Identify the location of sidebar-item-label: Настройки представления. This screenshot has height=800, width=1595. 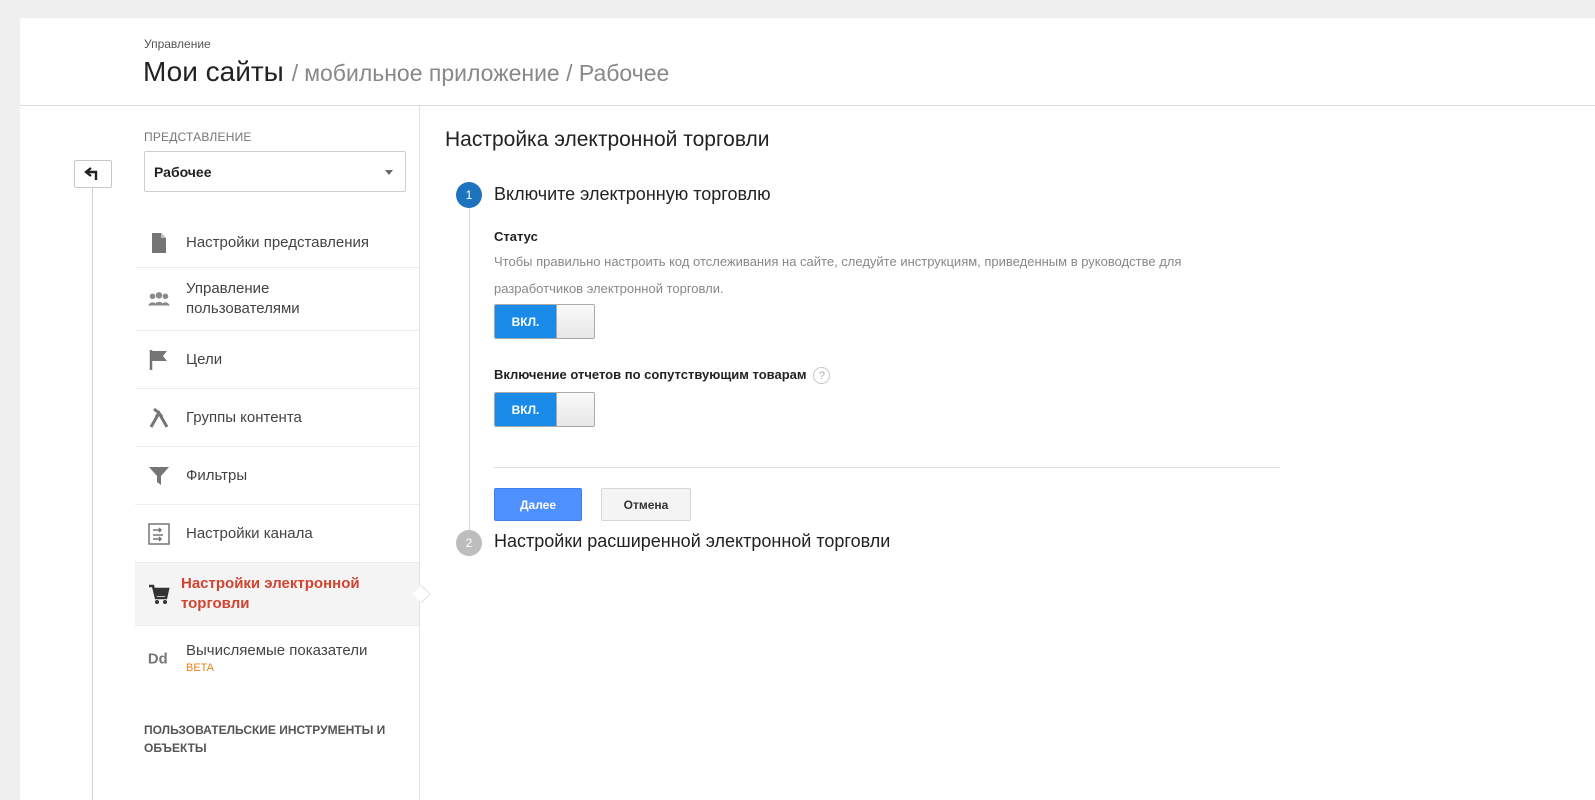
(277, 242).